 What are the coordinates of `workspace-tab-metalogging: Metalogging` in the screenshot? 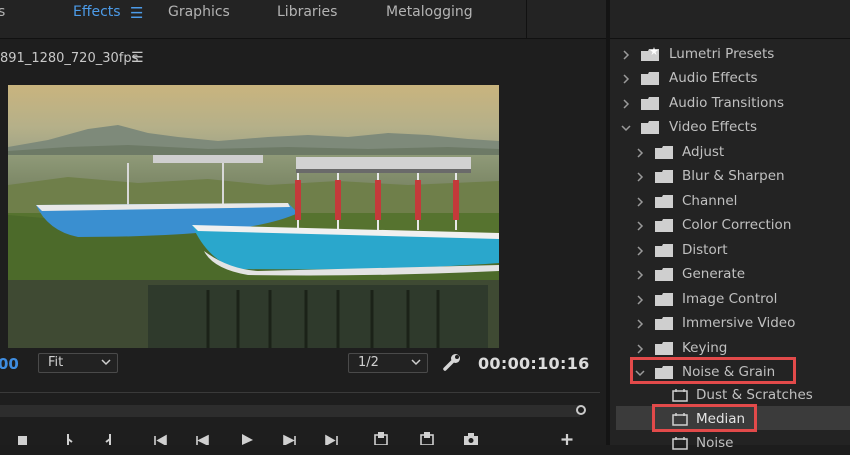 It's located at (429, 12).